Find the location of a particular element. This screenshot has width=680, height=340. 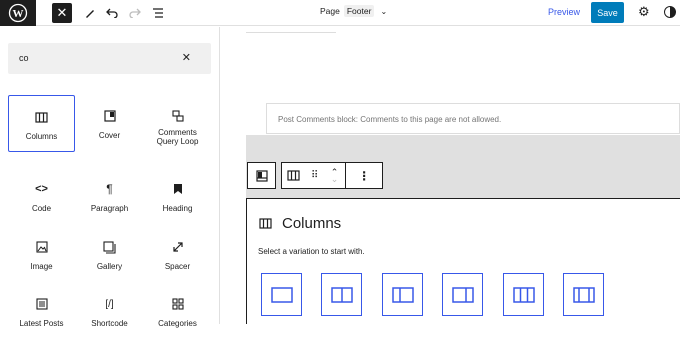

document-title: Page Footer ⌄ is located at coordinates (353, 11).